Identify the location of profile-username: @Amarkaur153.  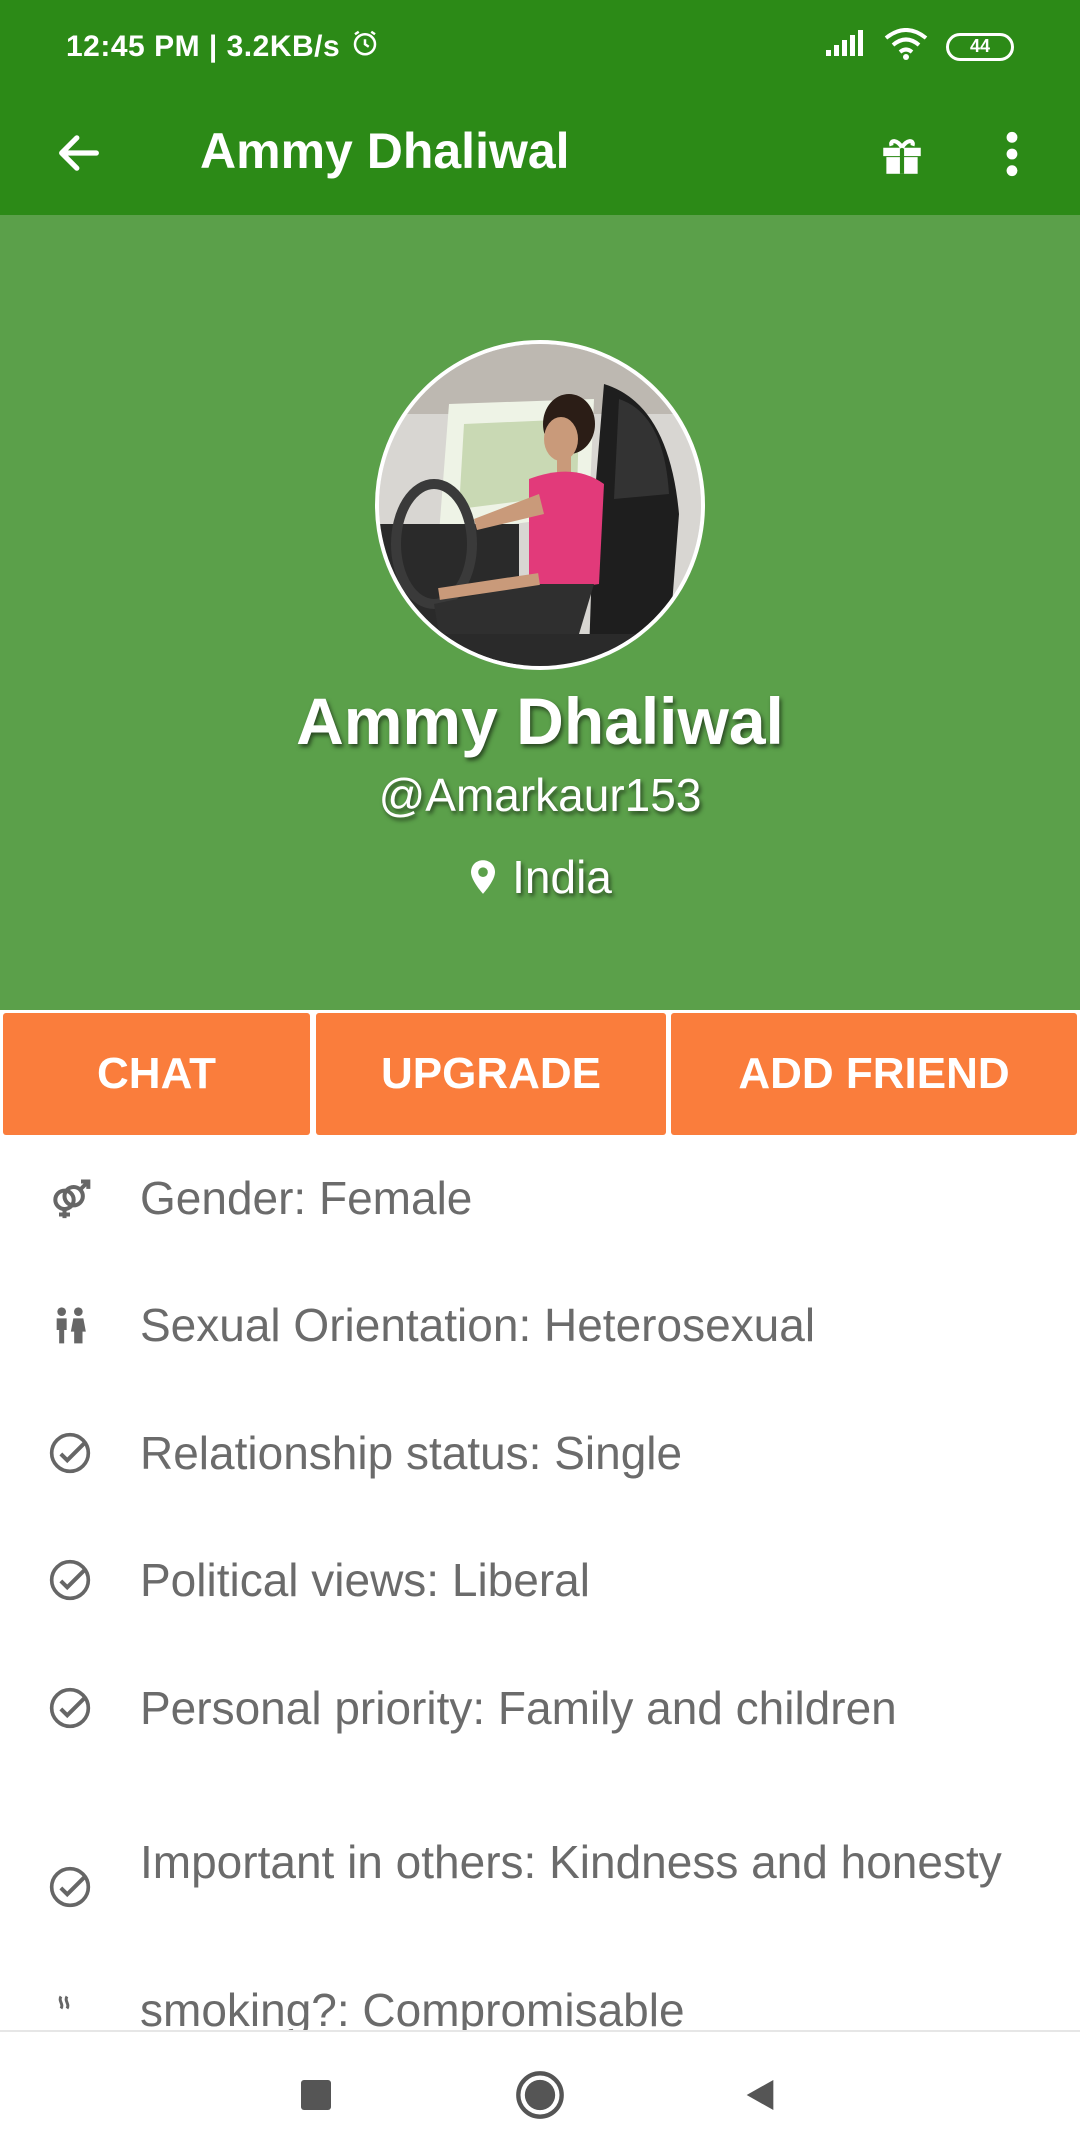
(540, 795).